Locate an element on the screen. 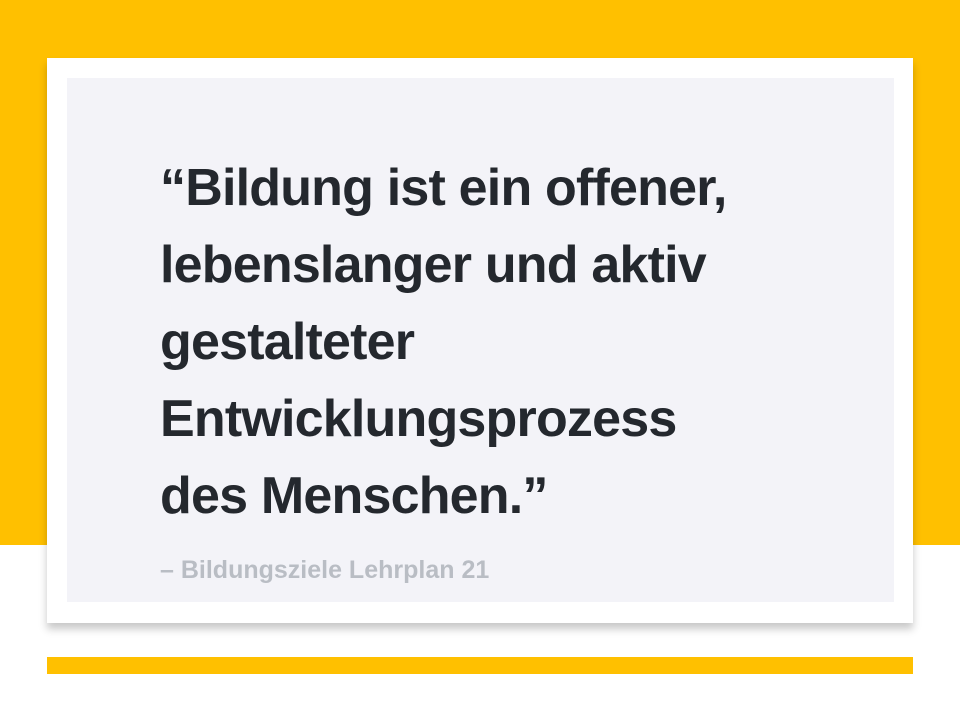 The height and width of the screenshot is (720, 960). quote-attribution: – Bildungsziele Lehrplan 21 is located at coordinates (325, 570).